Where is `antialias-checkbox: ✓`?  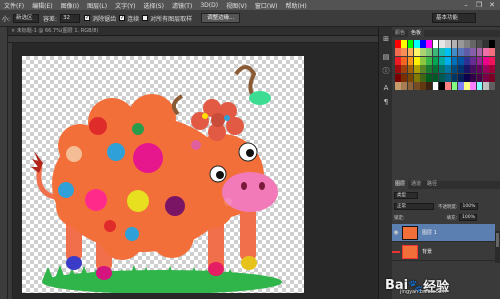
antialias-checkbox: ✓ is located at coordinates (87, 18).